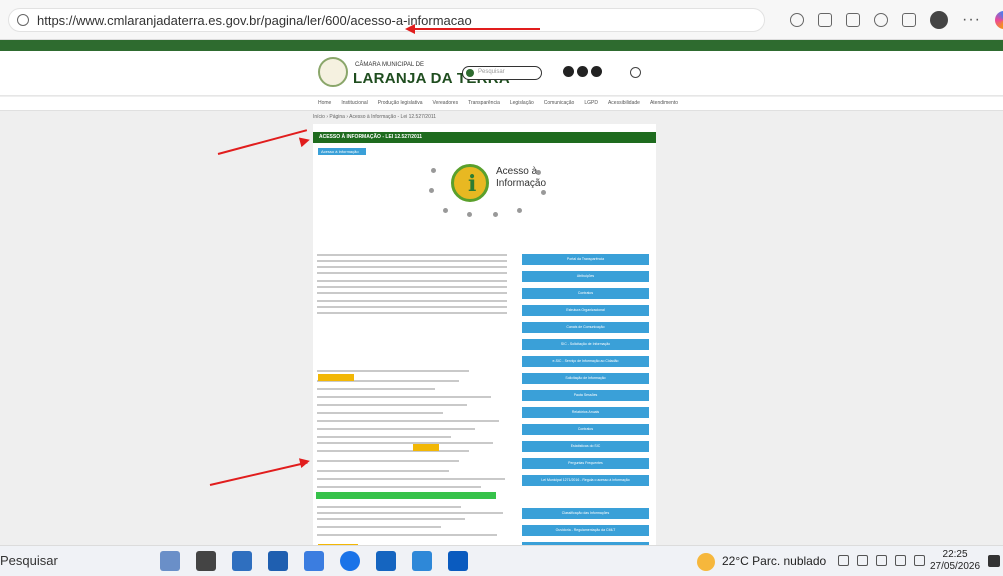 This screenshot has width=1003, height=576. I want to click on sidebar-button: SIC - Solicitação de Informação, so click(585, 344).